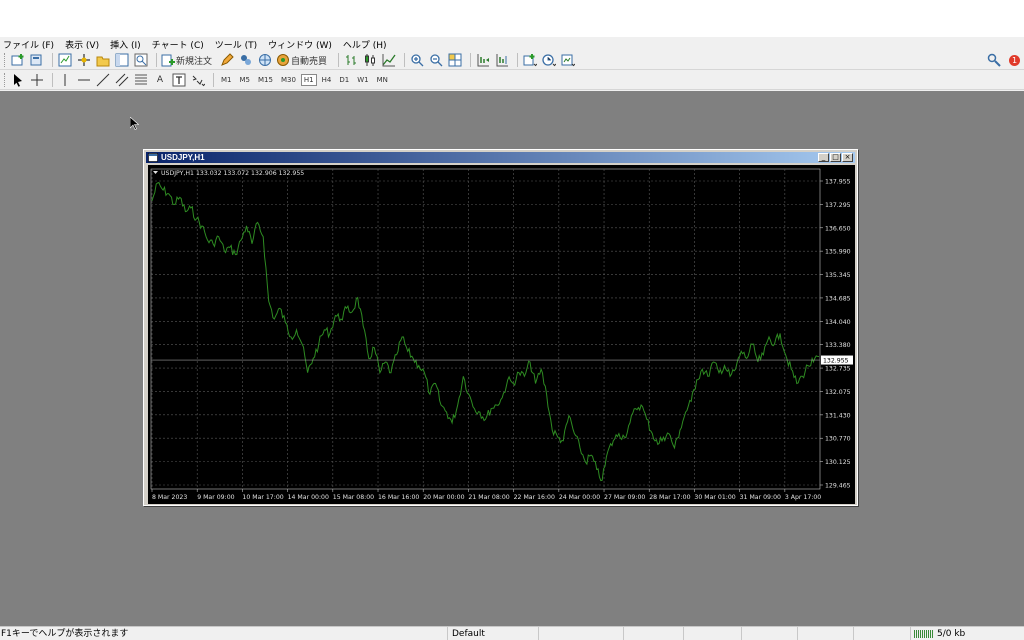 This screenshot has width=1024, height=640. I want to click on menu-chart: チャート (C), so click(178, 44).